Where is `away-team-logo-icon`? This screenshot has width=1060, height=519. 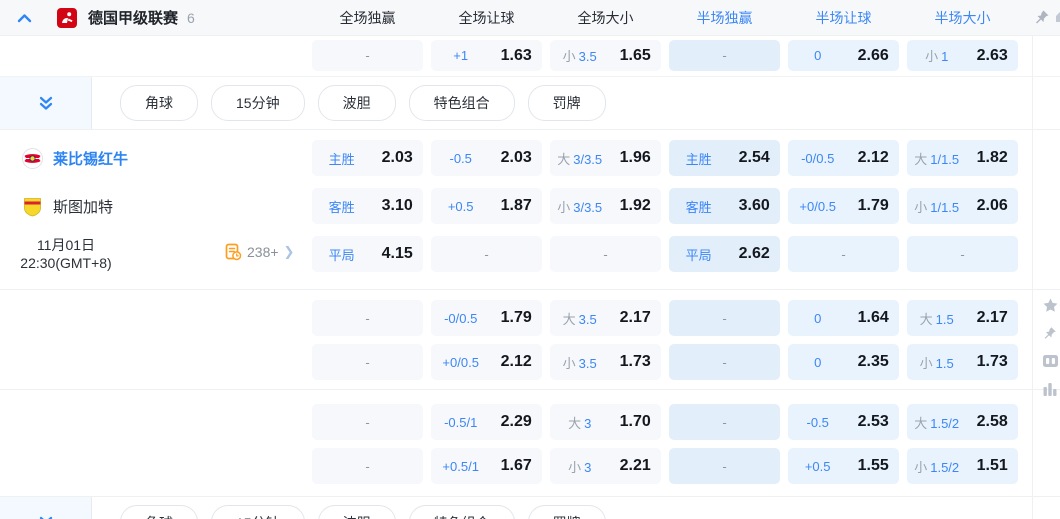
away-team-logo-icon is located at coordinates (32, 206).